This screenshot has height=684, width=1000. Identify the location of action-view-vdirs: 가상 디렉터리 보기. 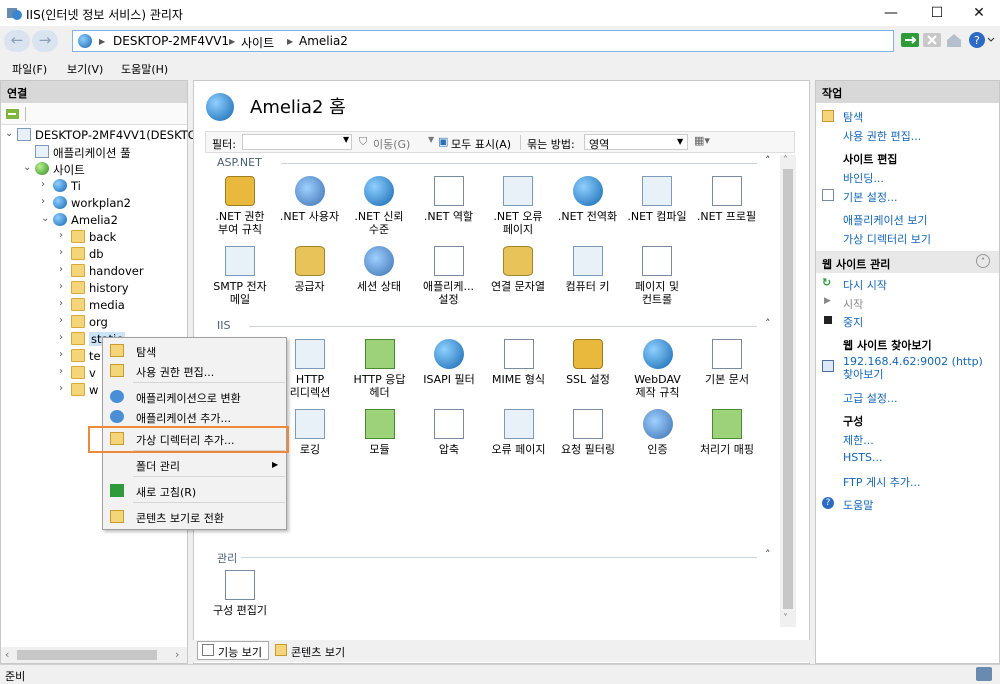
(887, 239).